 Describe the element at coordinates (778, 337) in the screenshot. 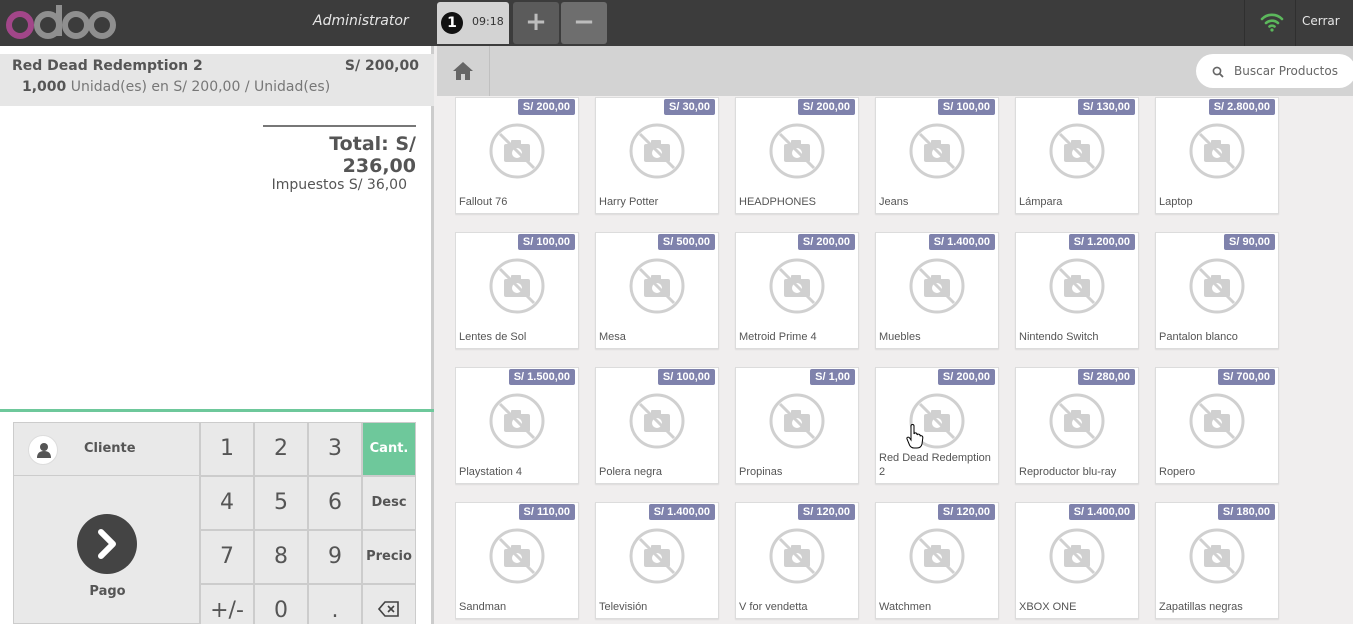

I see `product-name: Metroid Prime 4` at that location.